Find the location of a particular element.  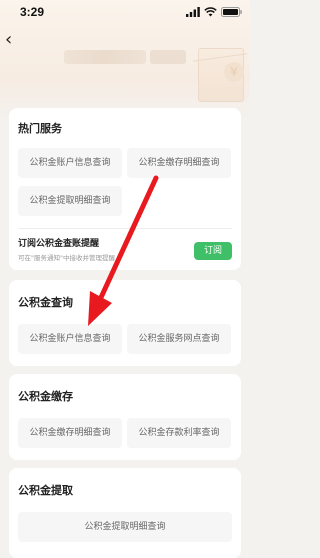

battery-icon is located at coordinates (231, 12).